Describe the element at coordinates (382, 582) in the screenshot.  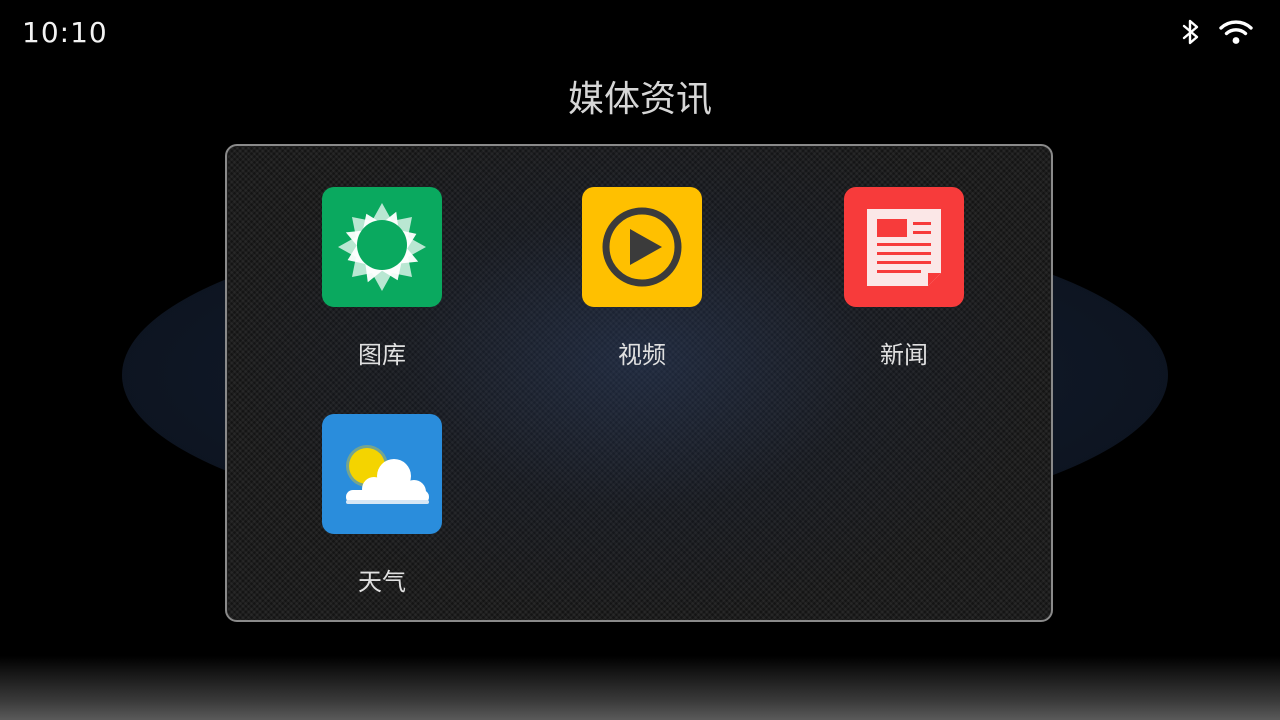
I see `app-label: 天气` at that location.